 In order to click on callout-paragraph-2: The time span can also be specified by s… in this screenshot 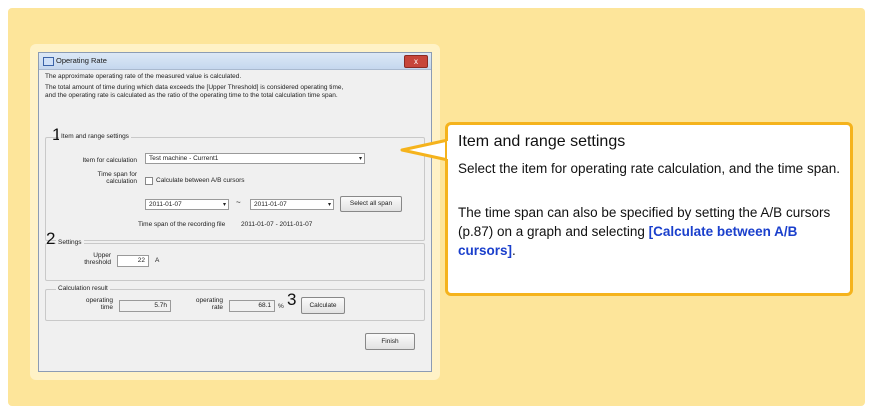, I will do `click(644, 231)`.